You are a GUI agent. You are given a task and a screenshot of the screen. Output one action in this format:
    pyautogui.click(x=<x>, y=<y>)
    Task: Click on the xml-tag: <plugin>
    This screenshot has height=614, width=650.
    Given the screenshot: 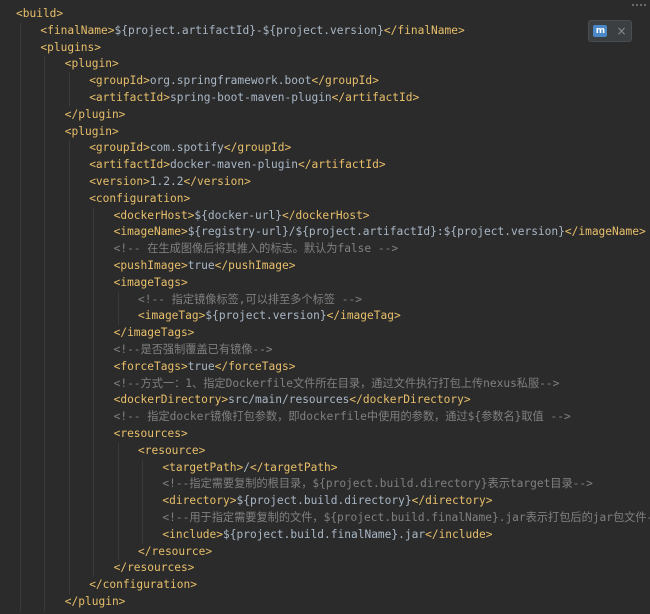 What is the action you would take?
    pyautogui.click(x=91, y=131)
    